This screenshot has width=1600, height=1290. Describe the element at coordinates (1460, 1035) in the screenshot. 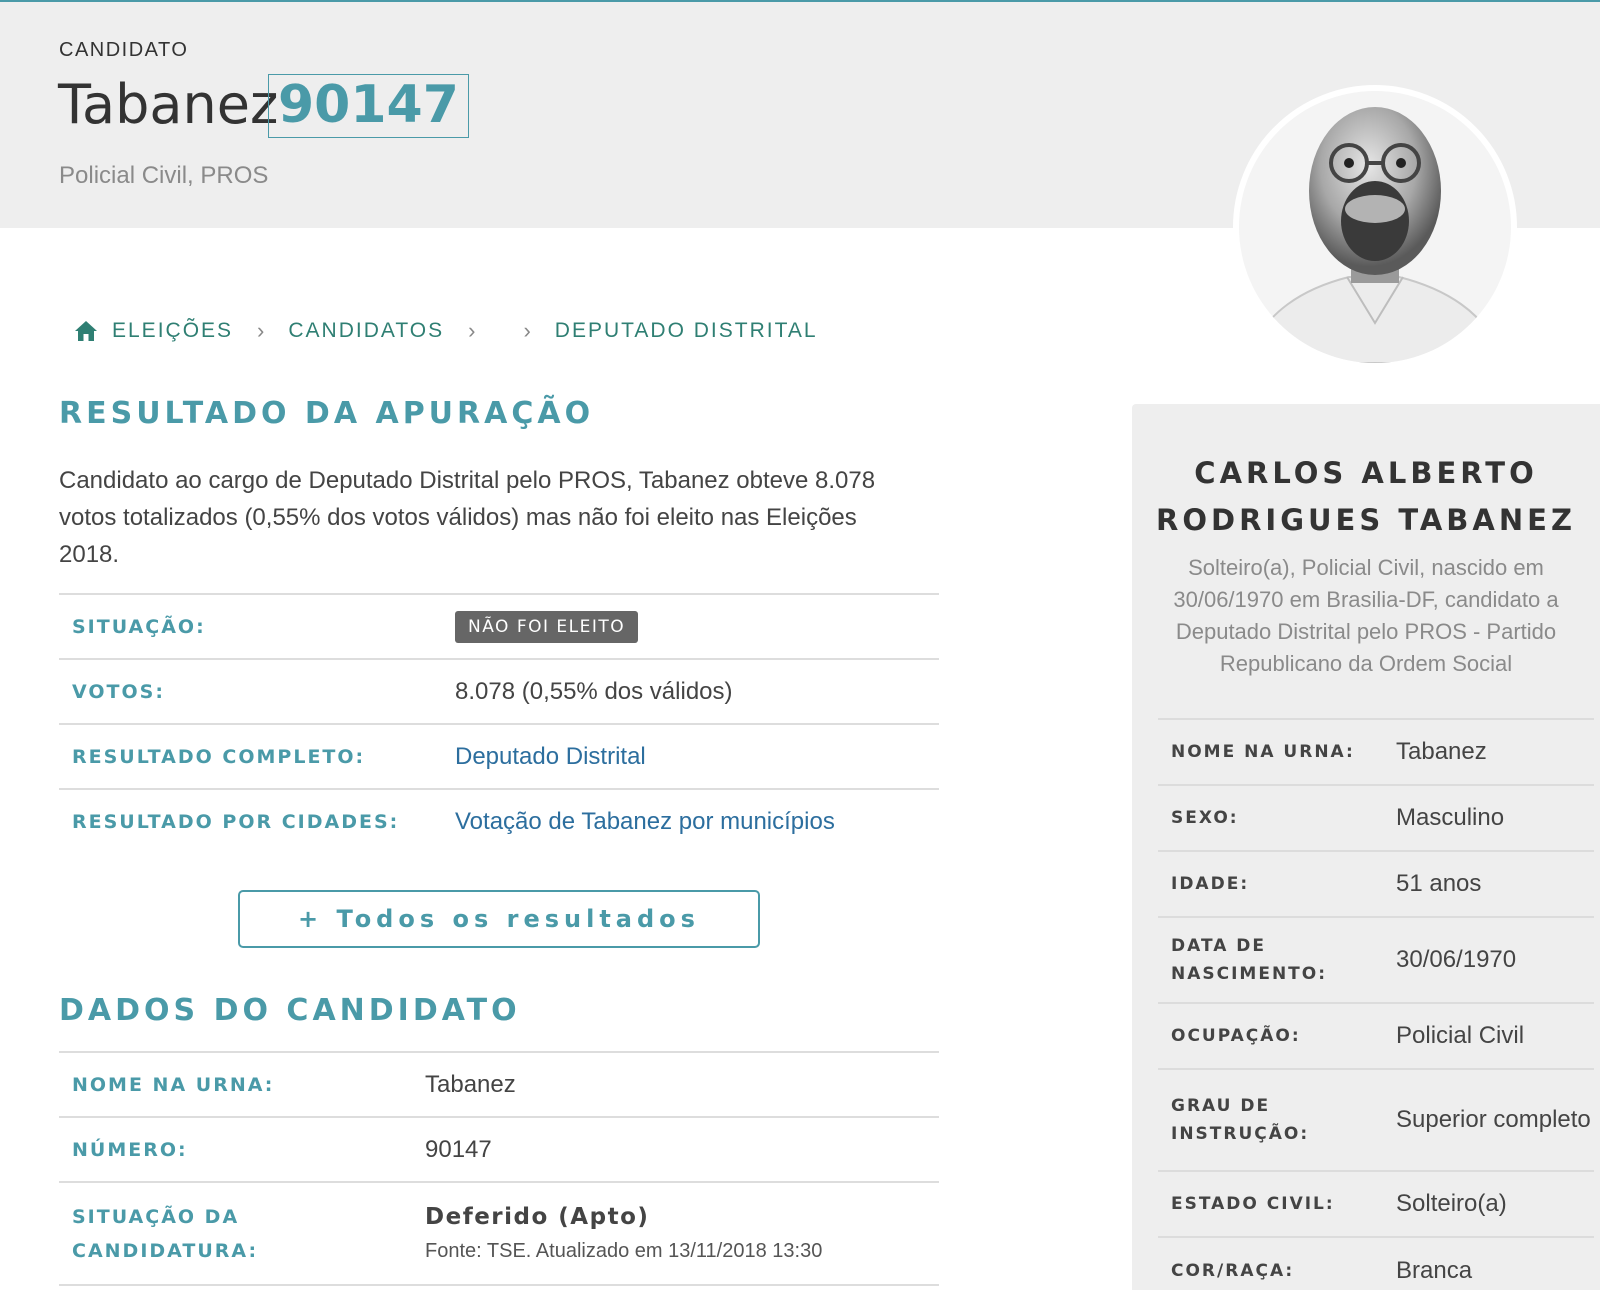

I see `profile-value: Policial Civil` at that location.